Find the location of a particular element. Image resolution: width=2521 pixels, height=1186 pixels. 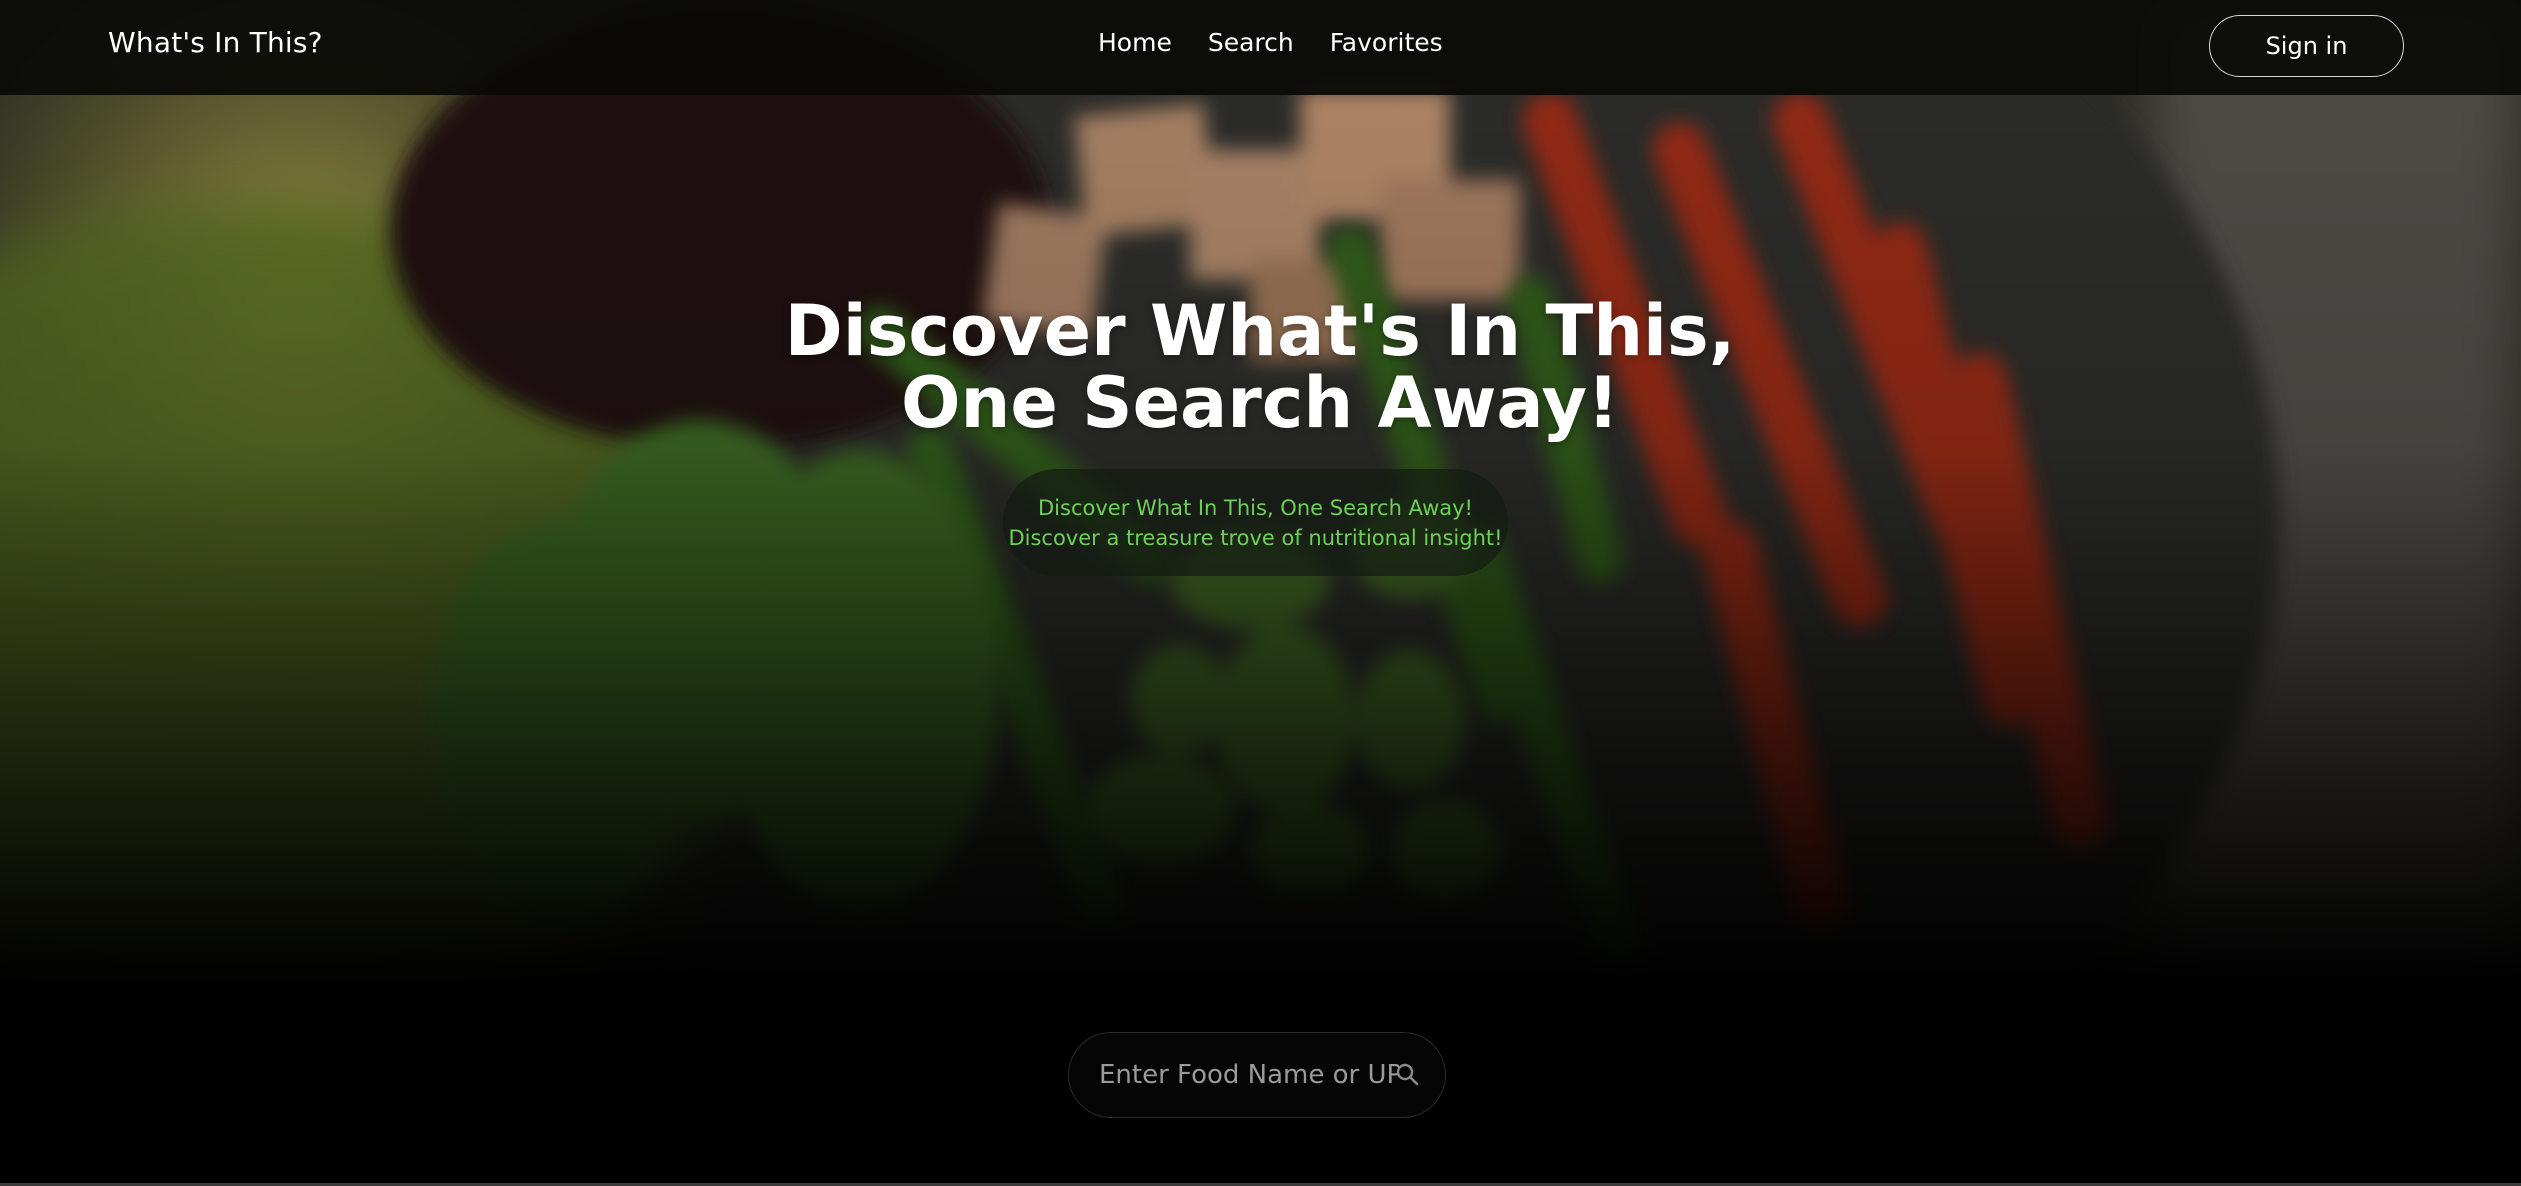

search-icon is located at coordinates (1408, 1075).